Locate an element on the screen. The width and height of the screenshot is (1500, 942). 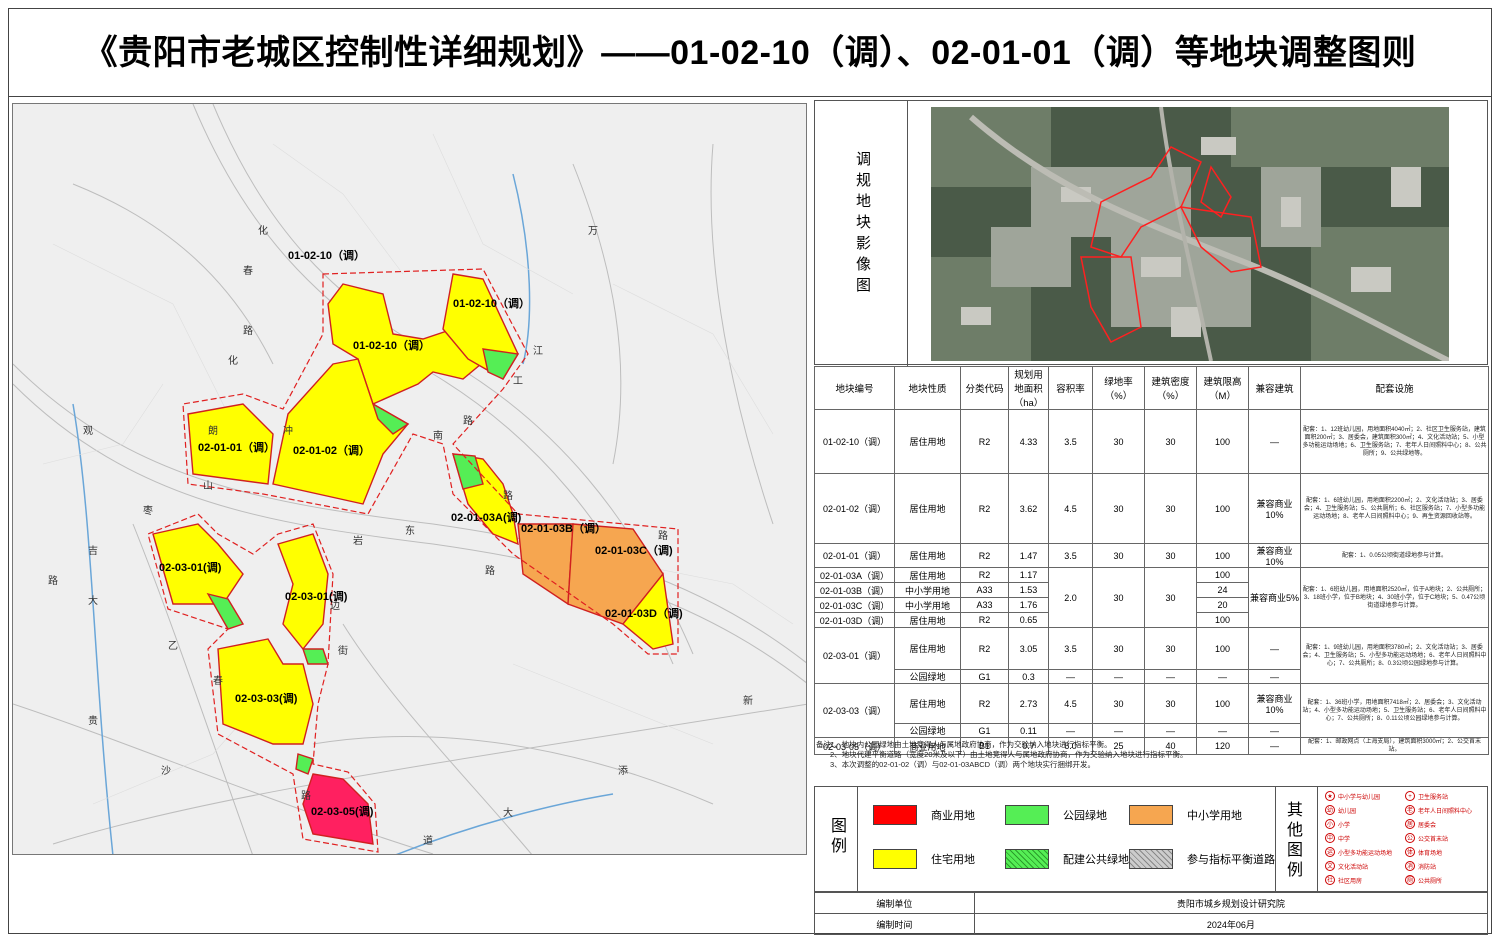
cell-height: 24 is located at coordinates (1222, 590).